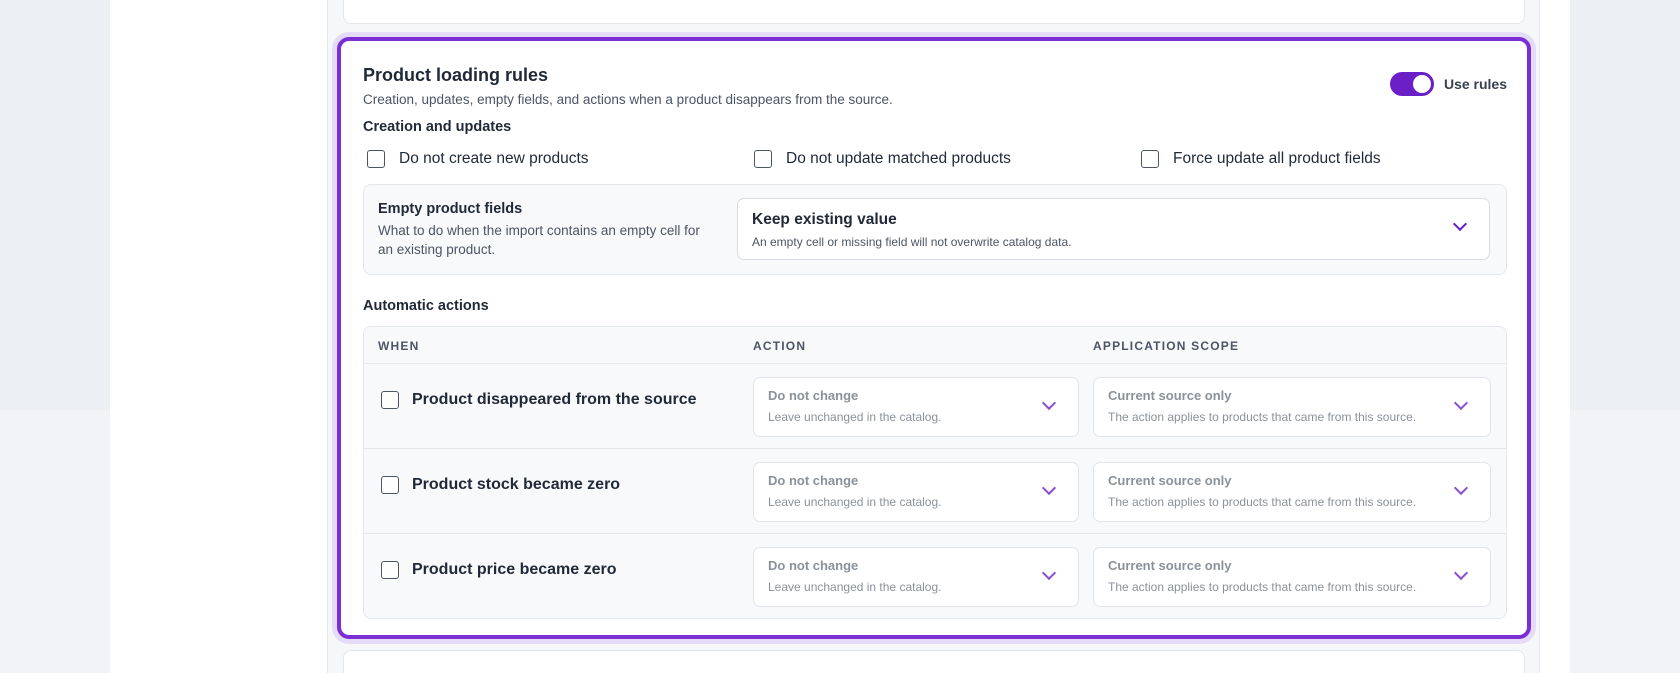 The width and height of the screenshot is (1680, 673). I want to click on row-when-label: Product disappeared from the source, so click(554, 399).